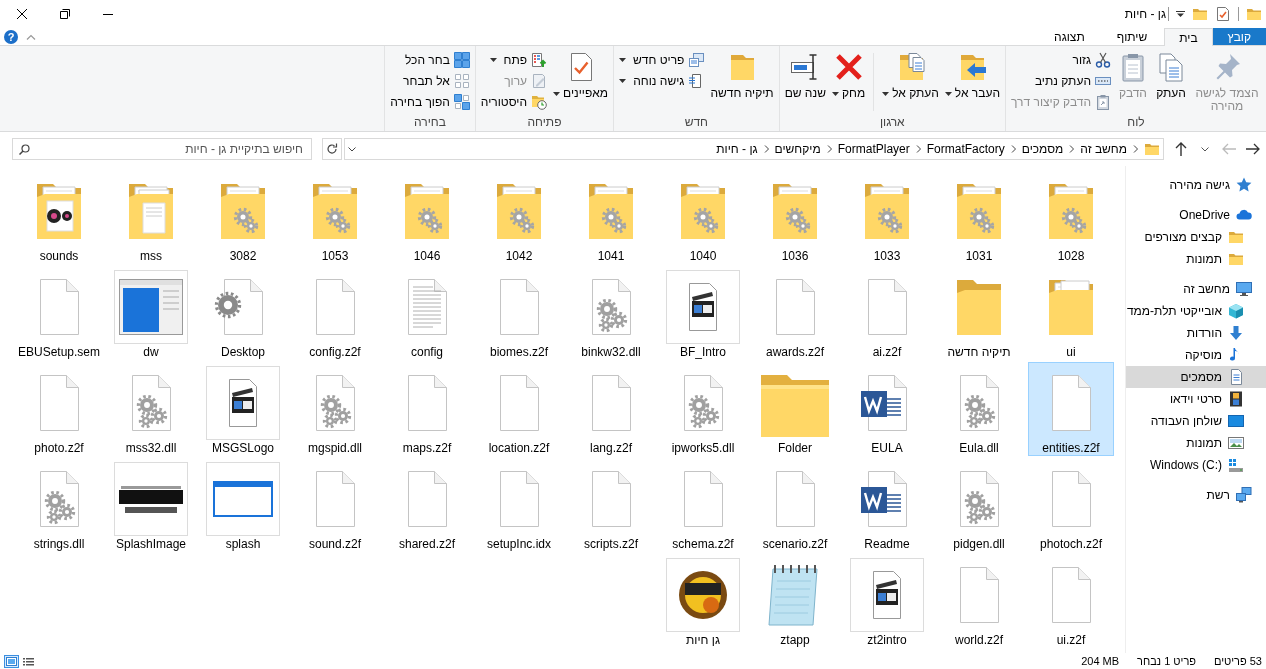  Describe the element at coordinates (1196, 333) in the screenshot. I see `nav-item: הורדות` at that location.